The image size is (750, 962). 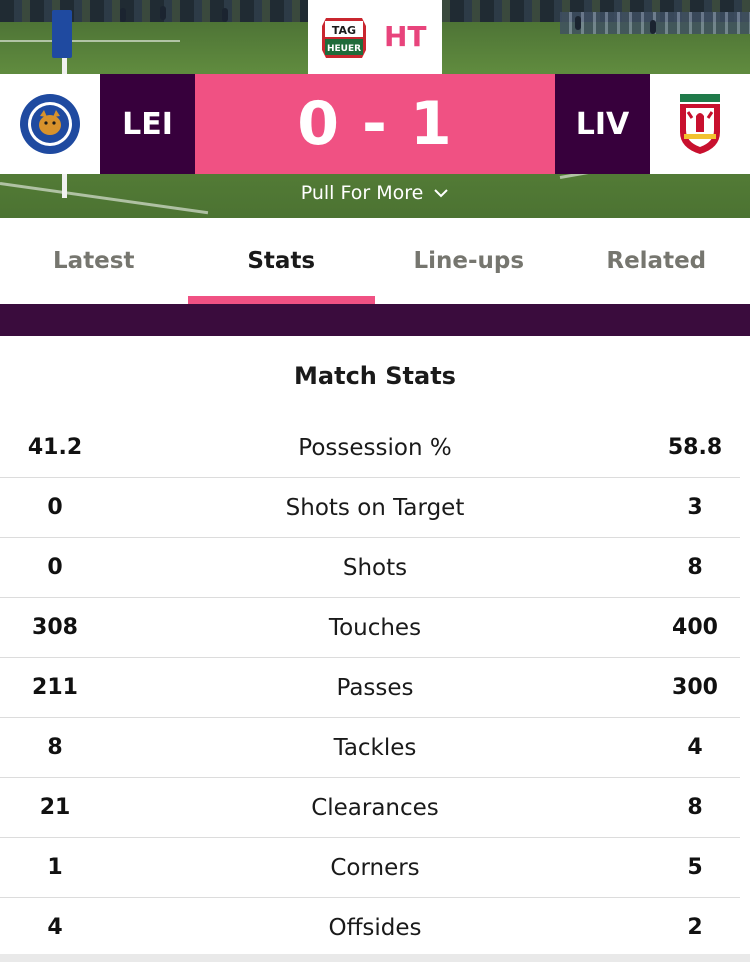 What do you see at coordinates (62, 34) in the screenshot?
I see `corner-flag` at bounding box center [62, 34].